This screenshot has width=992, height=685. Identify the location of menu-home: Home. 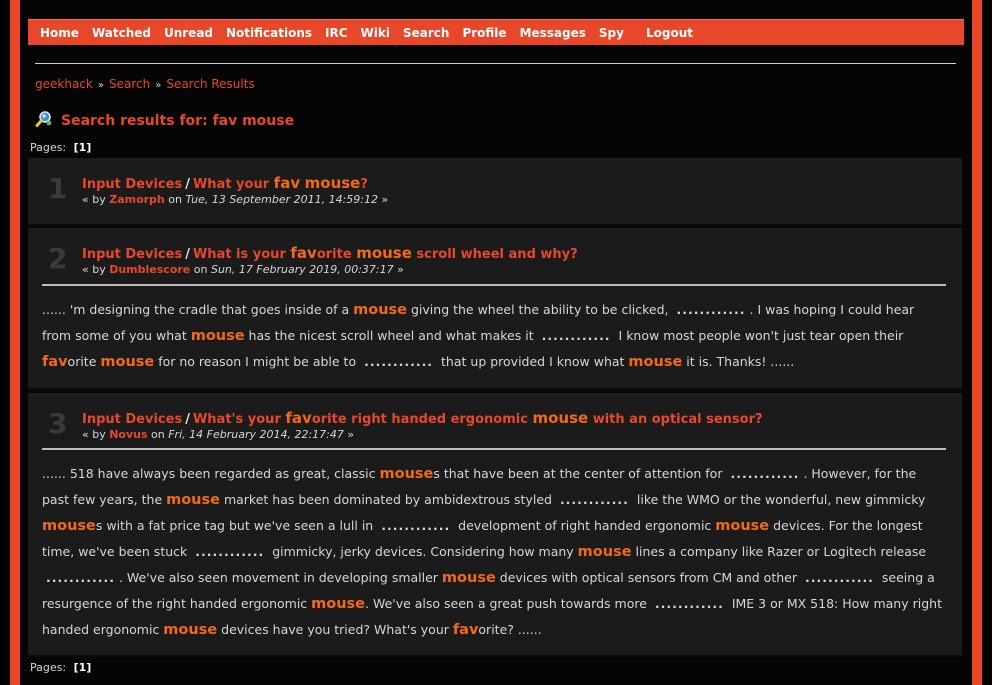
(59, 33).